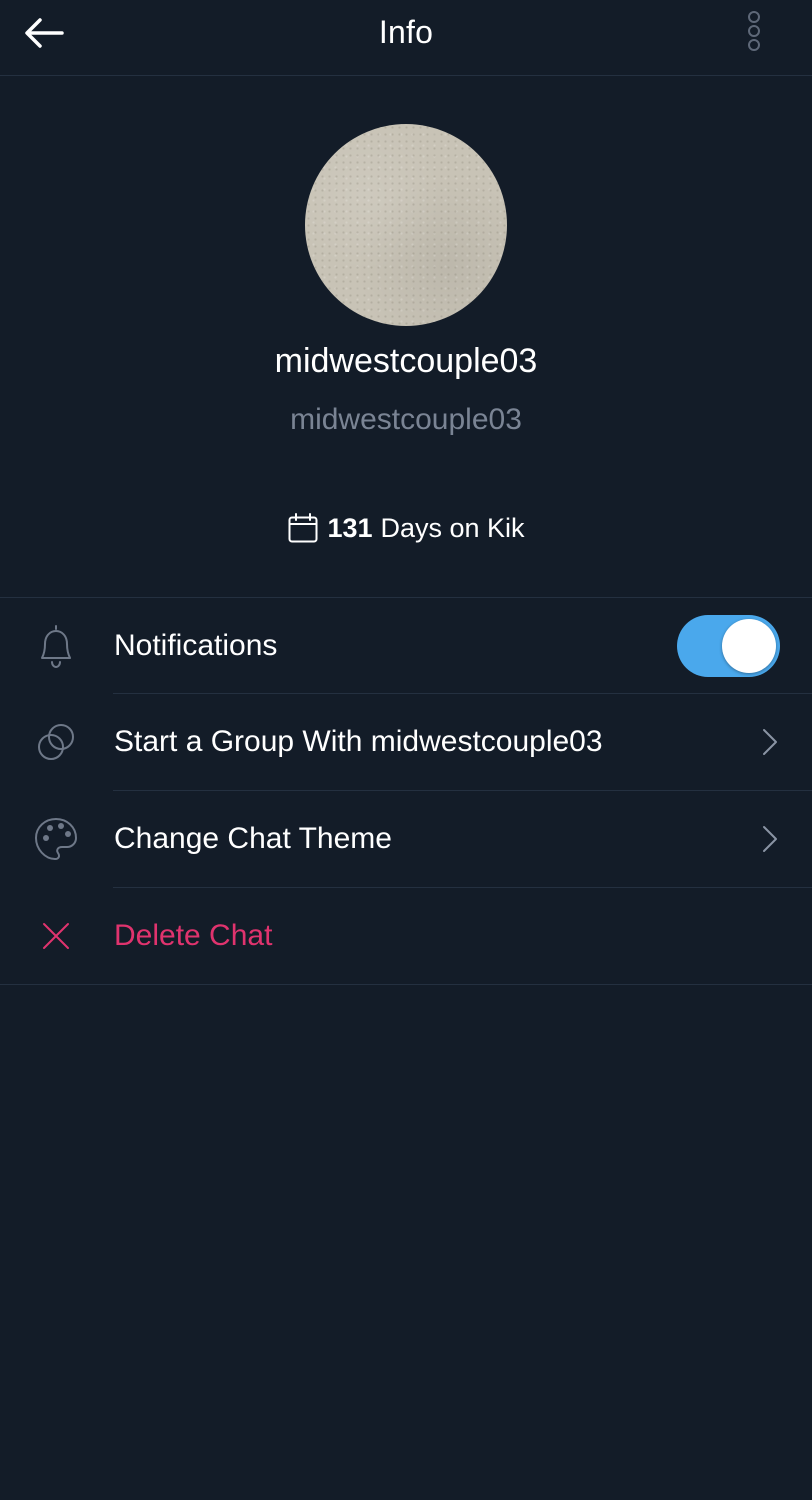 The image size is (812, 1500). I want to click on delete-chat-row: Delete Chat, so click(406, 936).